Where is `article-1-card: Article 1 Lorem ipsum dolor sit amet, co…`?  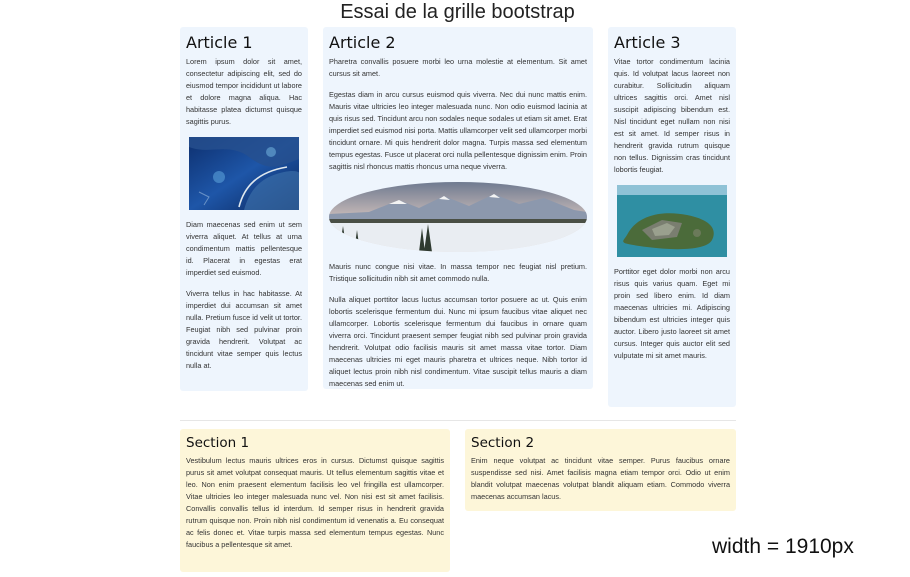 article-1-card: Article 1 Lorem ipsum dolor sit amet, co… is located at coordinates (244, 209).